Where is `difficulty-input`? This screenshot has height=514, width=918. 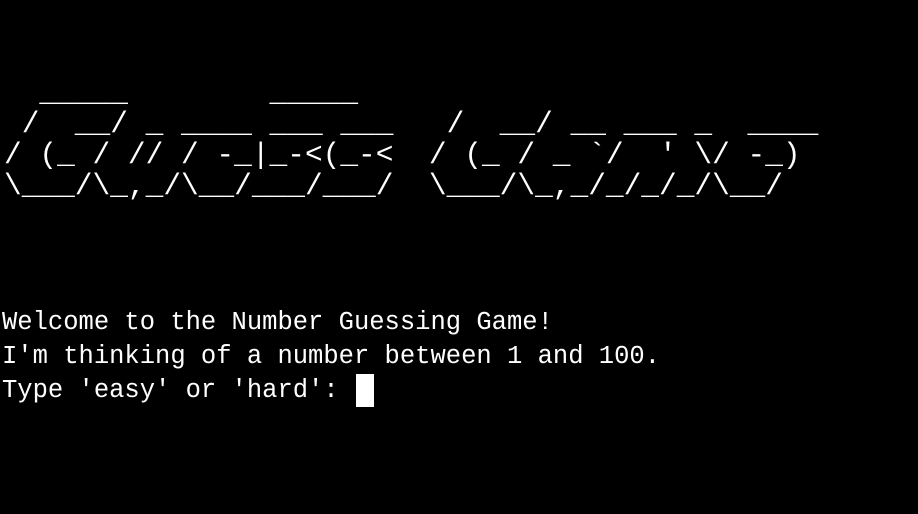 difficulty-input is located at coordinates (364, 391).